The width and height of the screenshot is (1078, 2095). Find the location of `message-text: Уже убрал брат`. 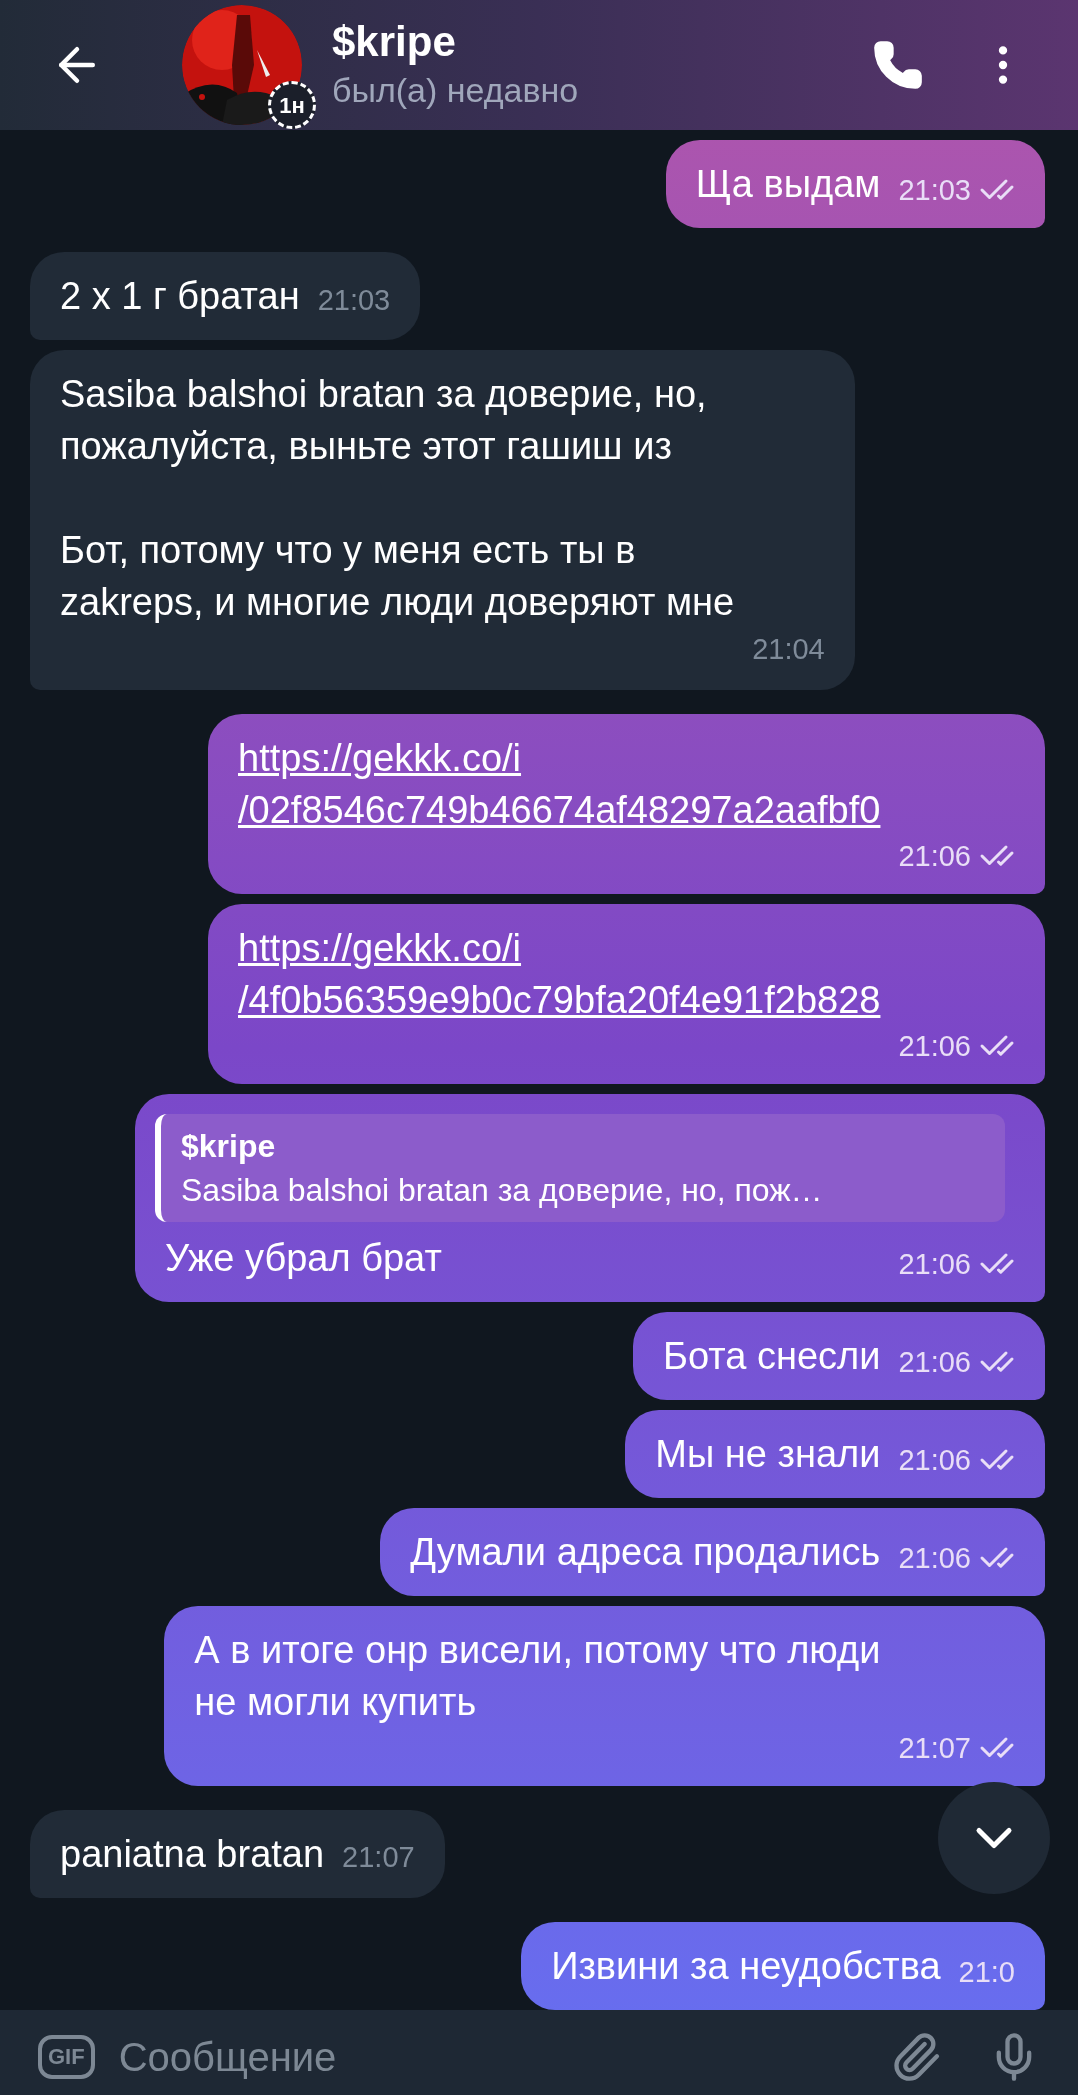

message-text: Уже убрал брат is located at coordinates (303, 1258).